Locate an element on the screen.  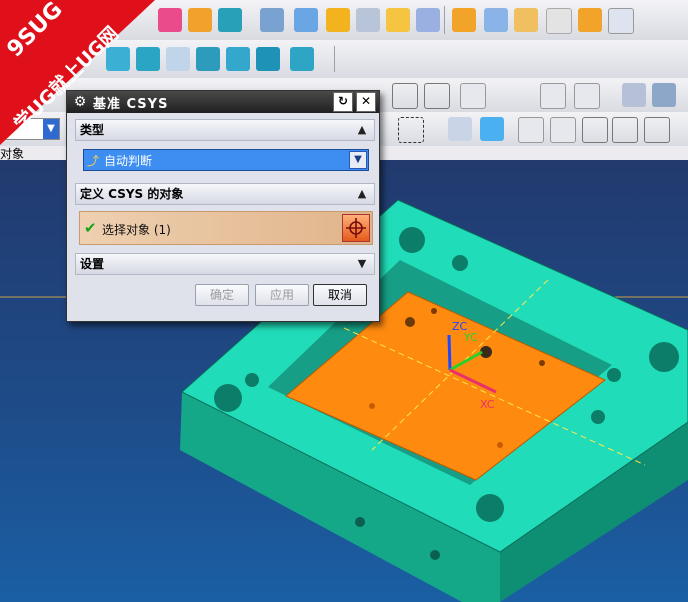
xc-label: XC is located at coordinates (487, 404).